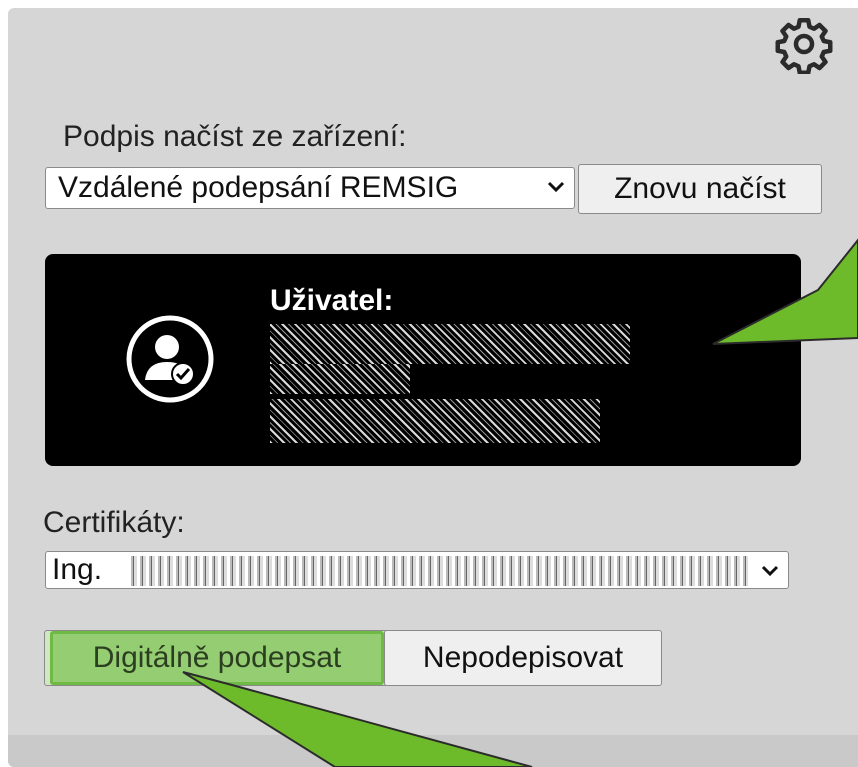 The image size is (858, 767). I want to click on certificate-select: Ing., so click(417, 570).